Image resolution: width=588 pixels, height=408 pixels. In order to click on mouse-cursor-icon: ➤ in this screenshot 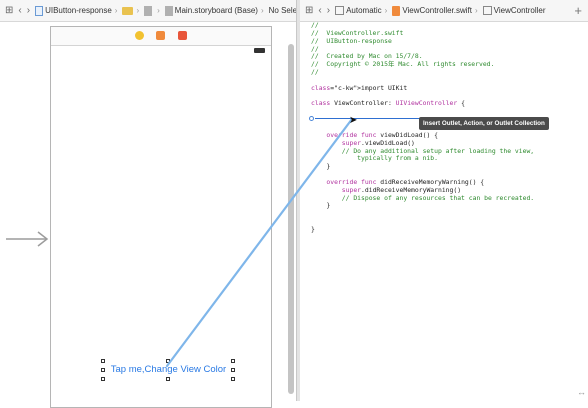, I will do `click(353, 120)`.